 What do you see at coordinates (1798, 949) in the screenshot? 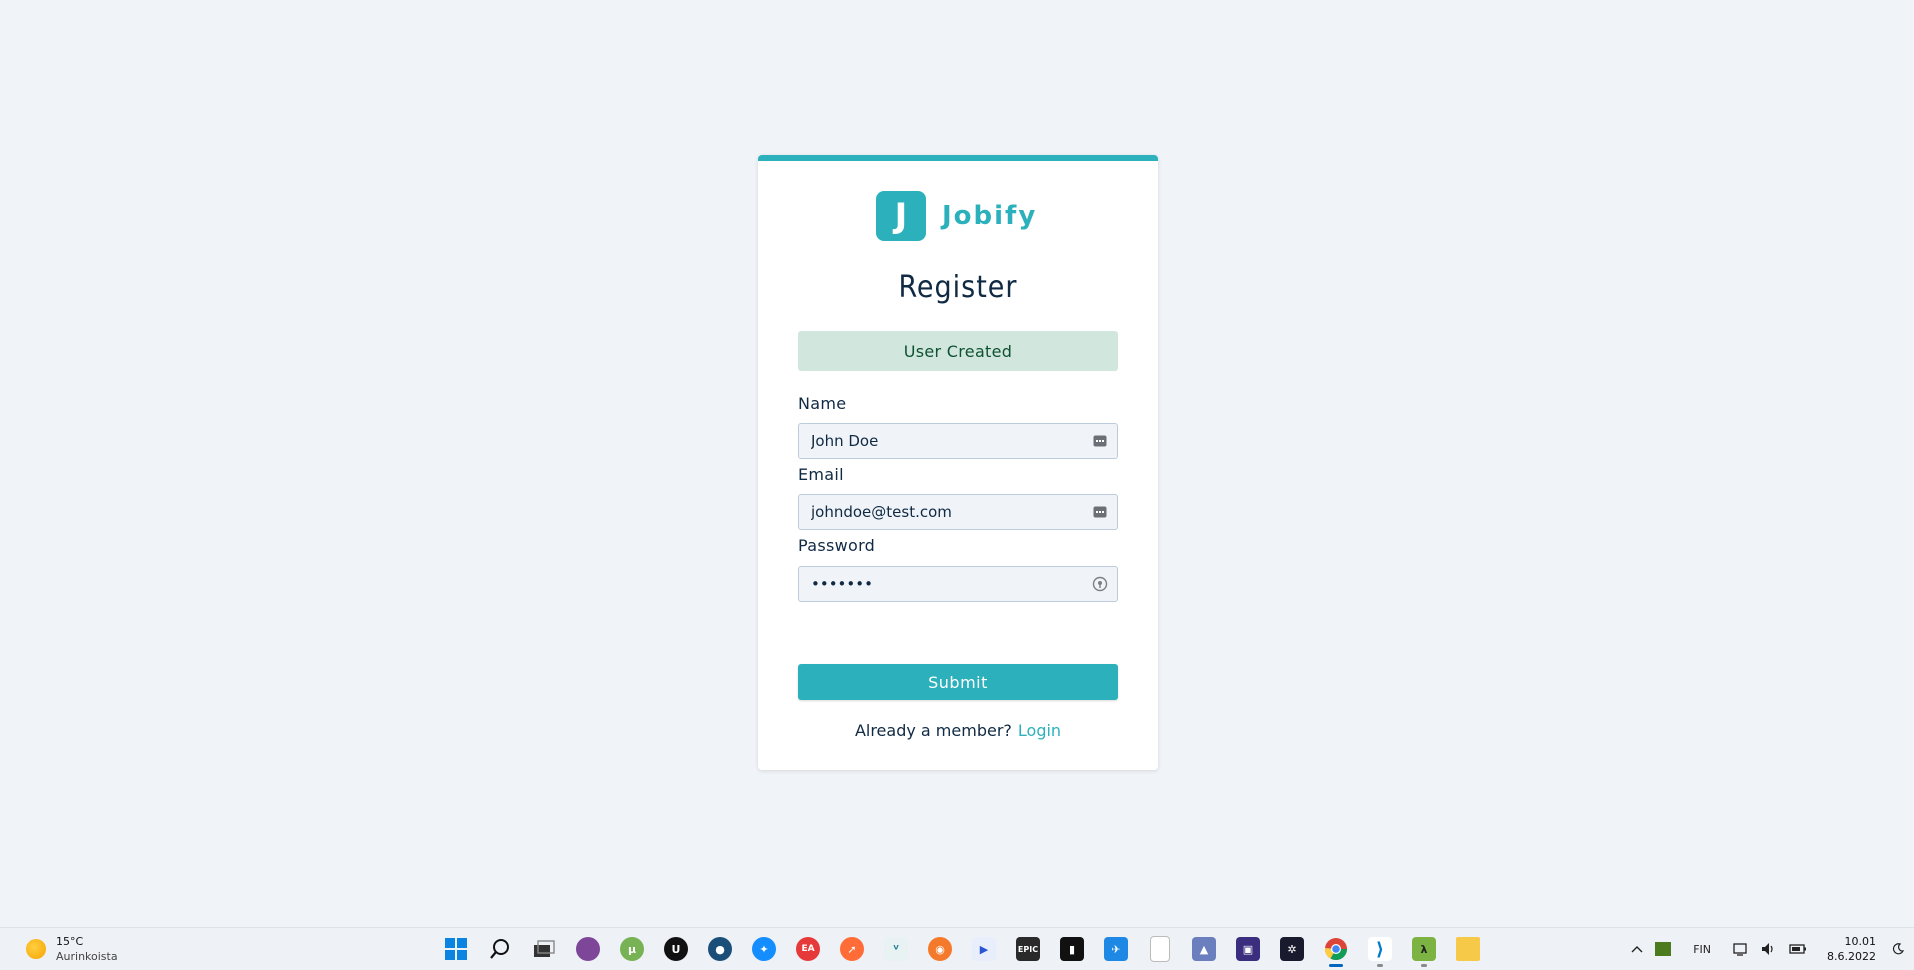
I see `battery-icon` at bounding box center [1798, 949].